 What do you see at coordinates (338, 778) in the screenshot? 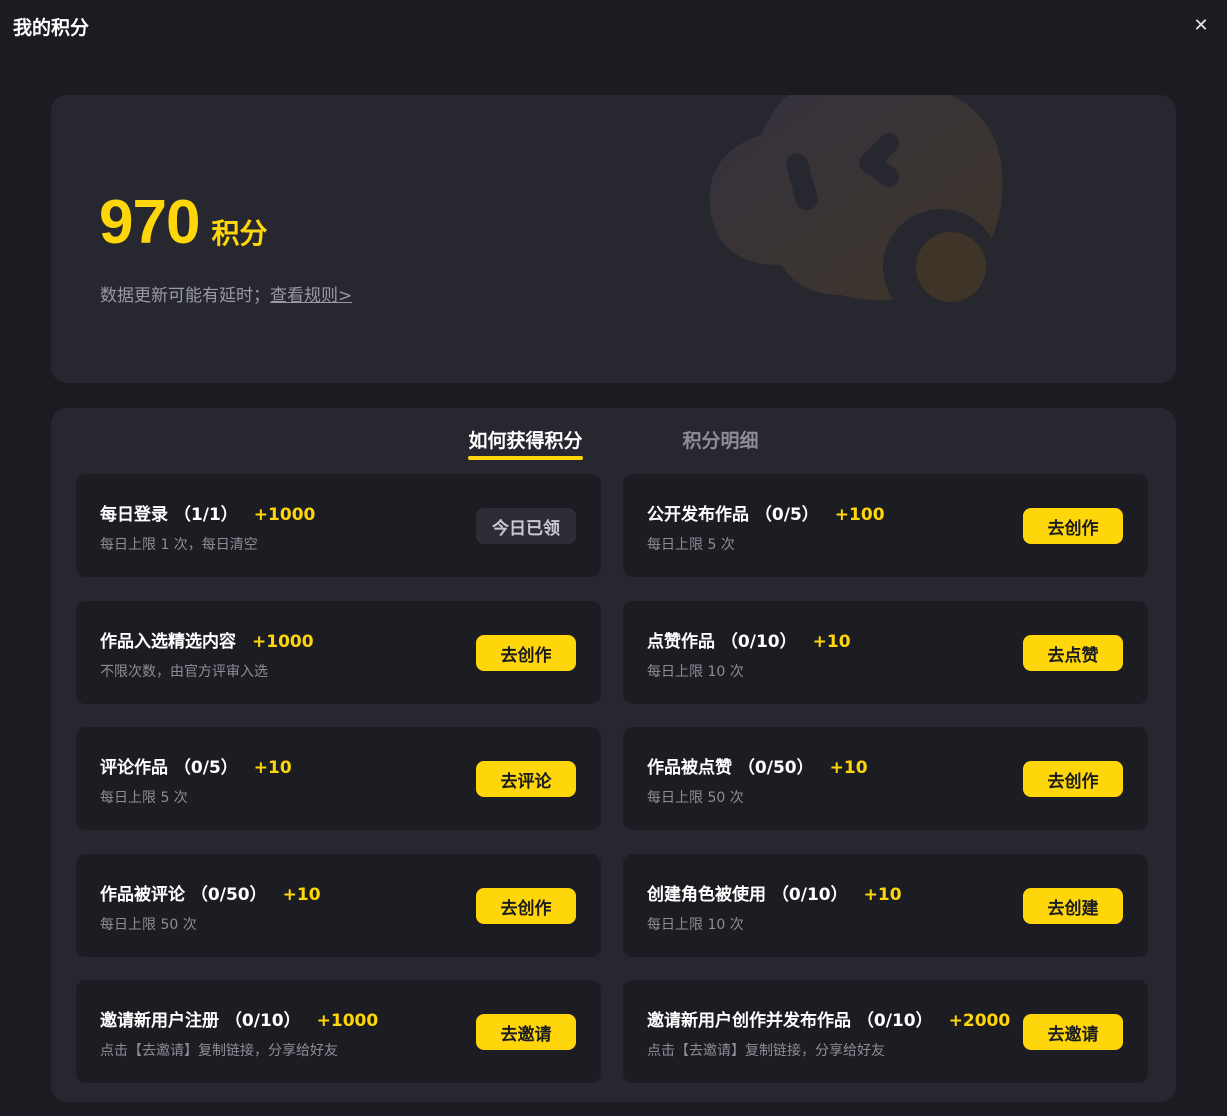
I see `task-card: 评论作品 （0/5） +10 每日上限 5 次 去评论` at bounding box center [338, 778].